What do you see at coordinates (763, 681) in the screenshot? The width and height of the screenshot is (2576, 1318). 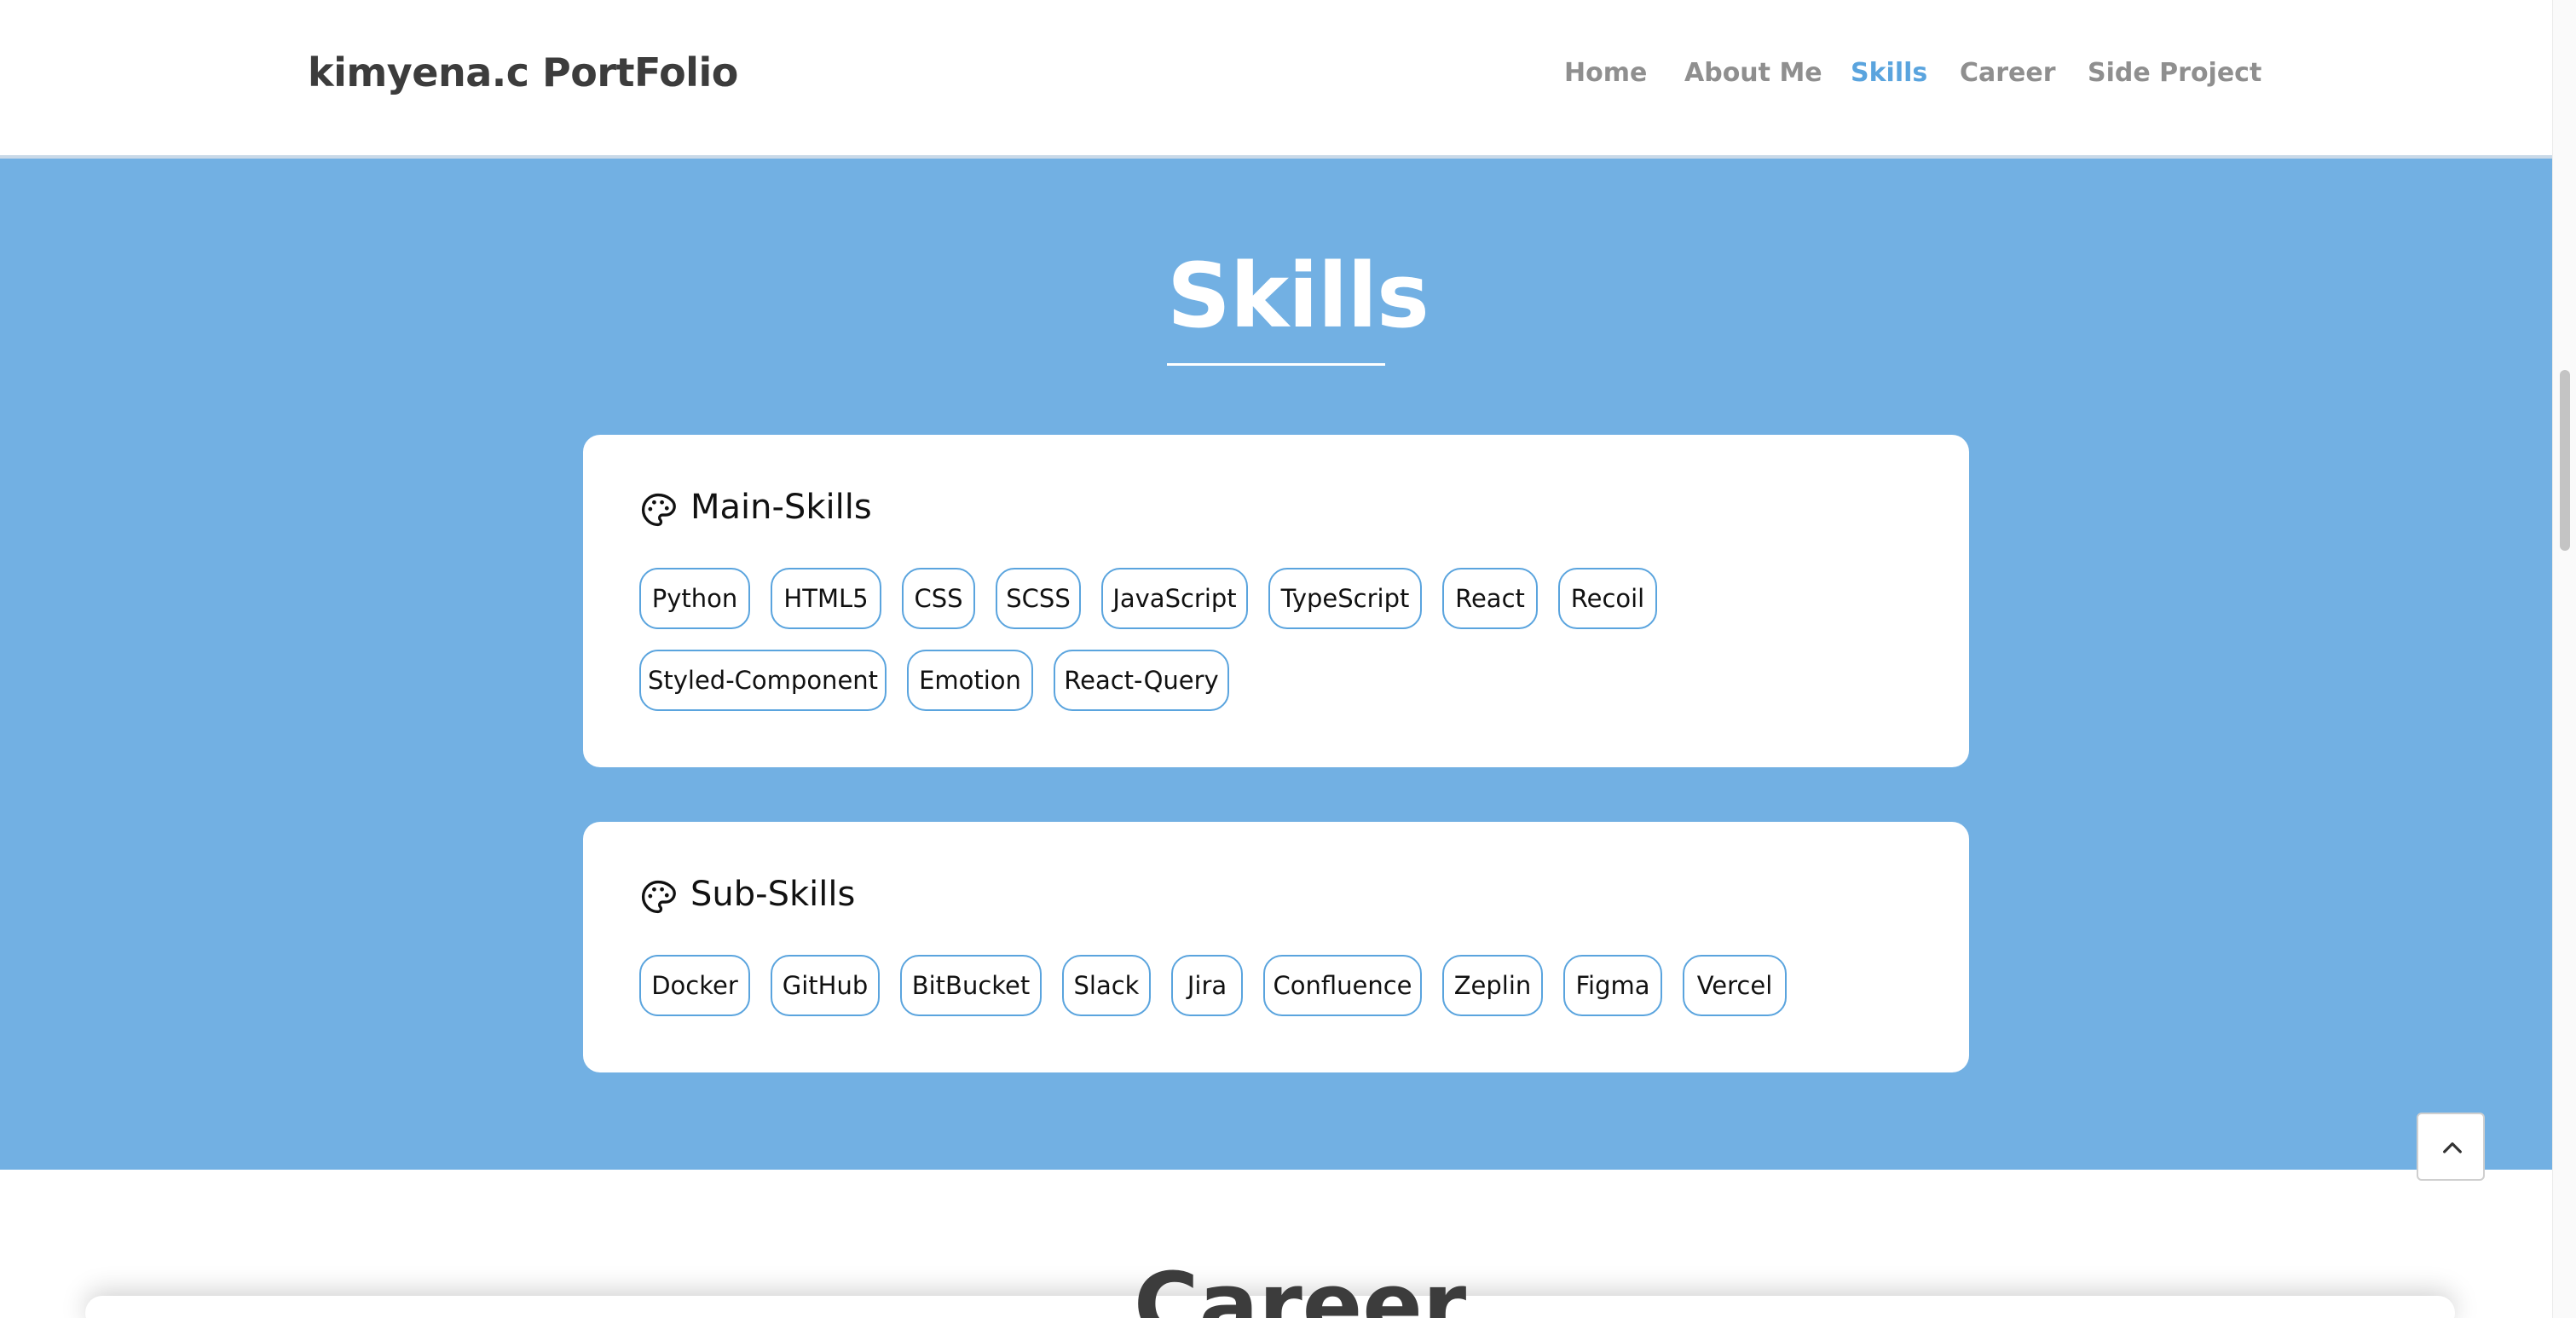 I see `skill-tag: Styled-Component` at bounding box center [763, 681].